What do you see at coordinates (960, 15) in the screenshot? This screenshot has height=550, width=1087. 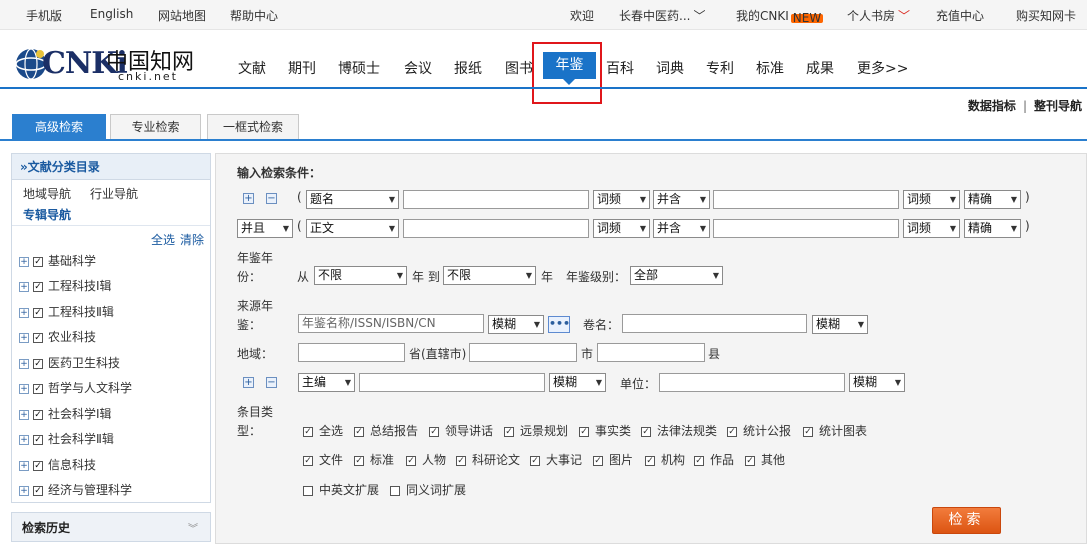 I see `recharge-link: 充值中心` at bounding box center [960, 15].